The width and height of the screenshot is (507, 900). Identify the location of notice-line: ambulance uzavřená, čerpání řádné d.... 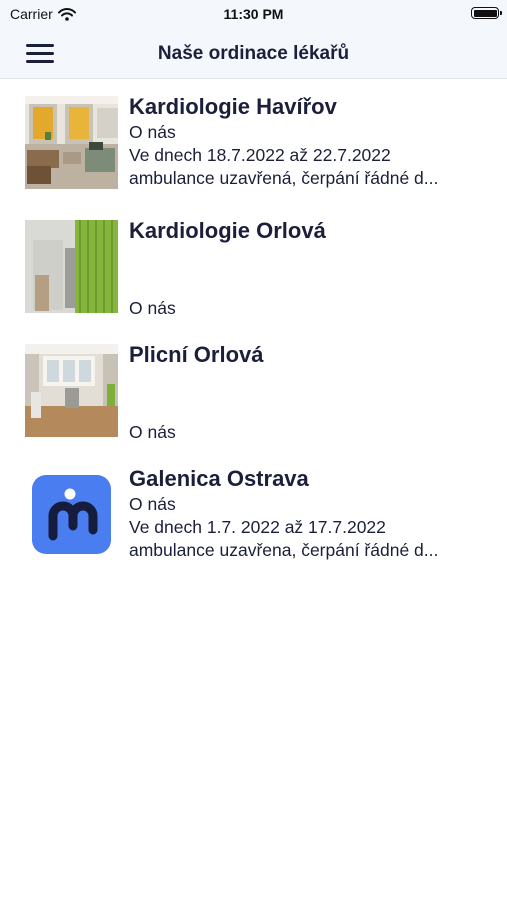
(284, 178).